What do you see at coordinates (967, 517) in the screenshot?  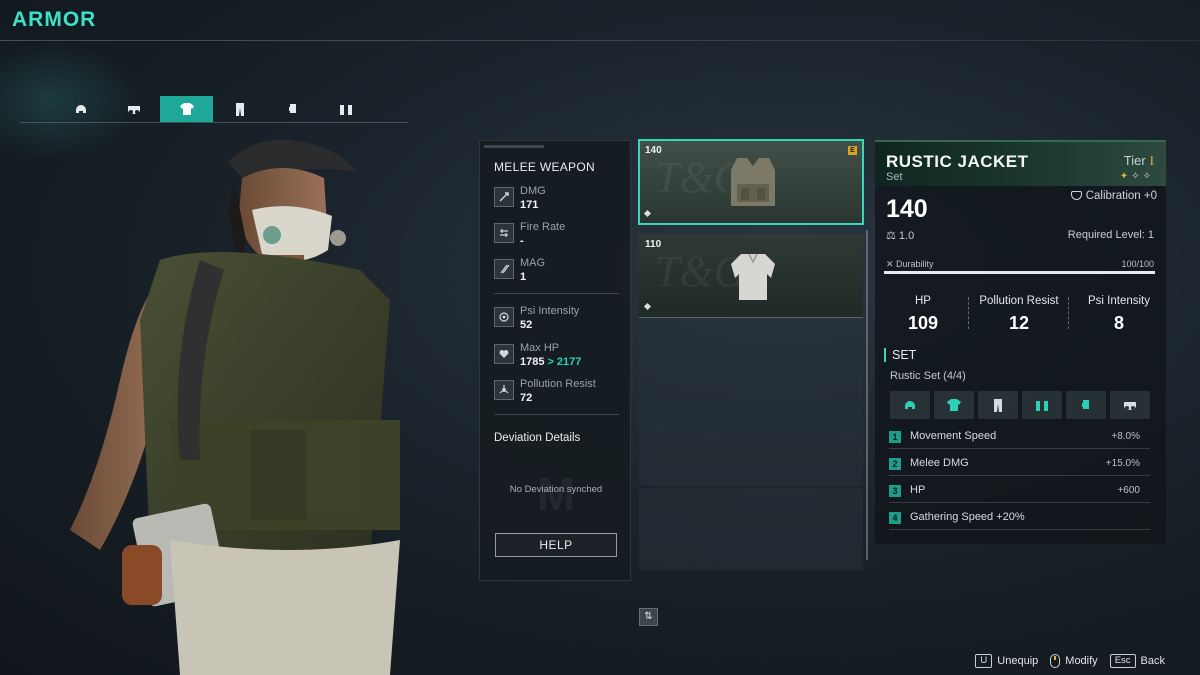 I see `bonus-name: Gathering Speed +20%` at bounding box center [967, 517].